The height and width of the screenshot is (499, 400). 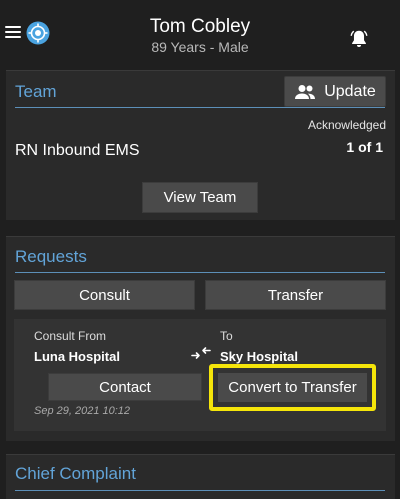 I want to click on convert-to-transfer-label: Convert to Transfer, so click(x=292, y=387).